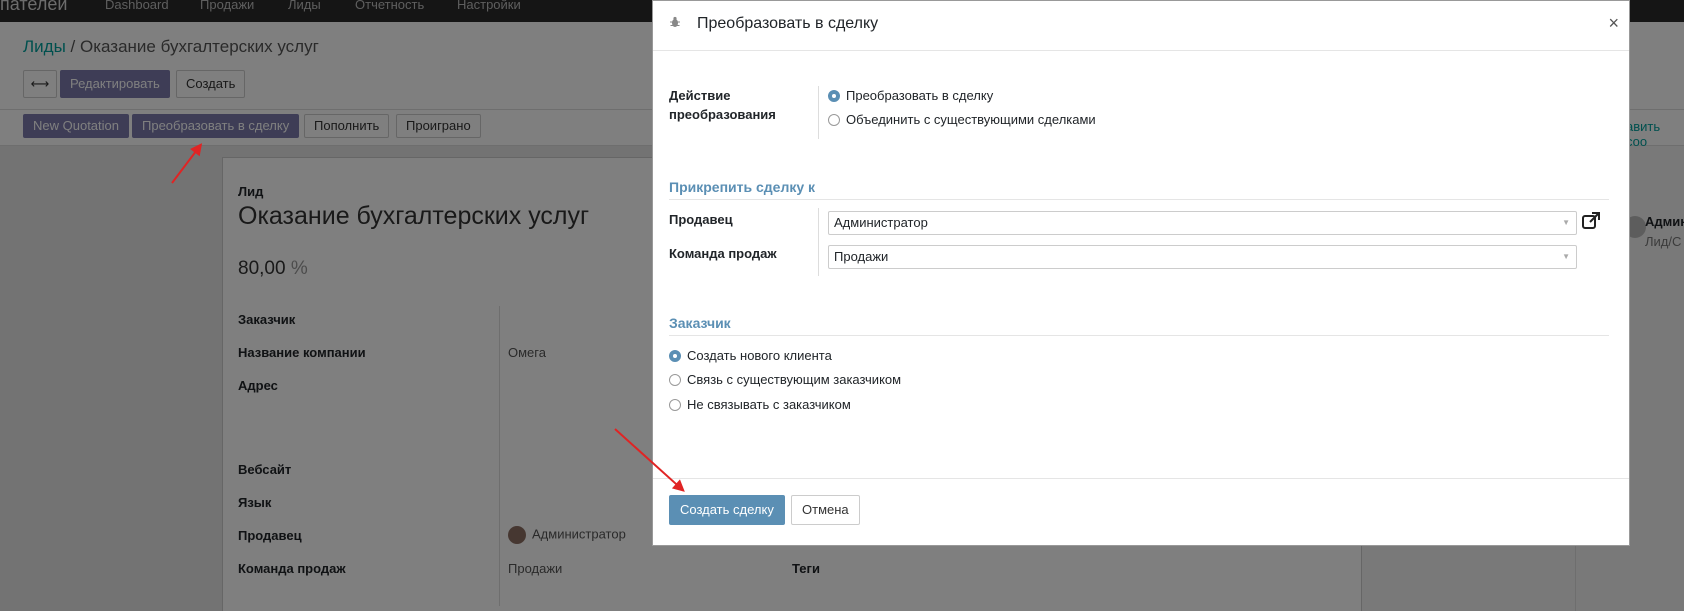 This screenshot has height=611, width=1684. What do you see at coordinates (788, 23) in the screenshot?
I see `dialog-title: Преобразовать в сделку` at bounding box center [788, 23].